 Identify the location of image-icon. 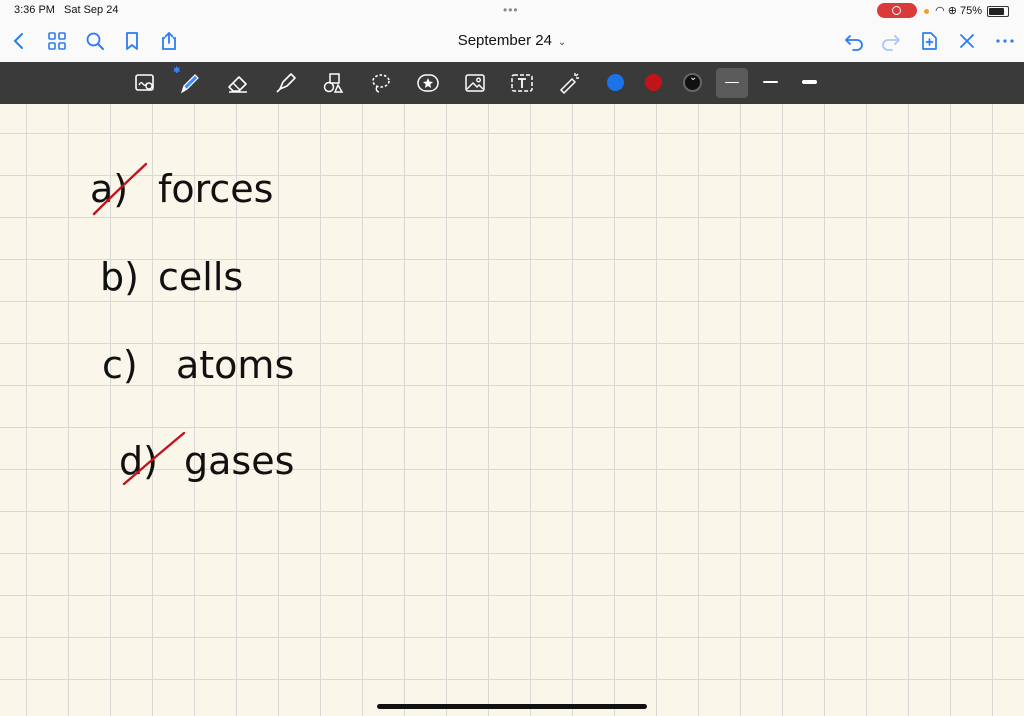
(475, 83).